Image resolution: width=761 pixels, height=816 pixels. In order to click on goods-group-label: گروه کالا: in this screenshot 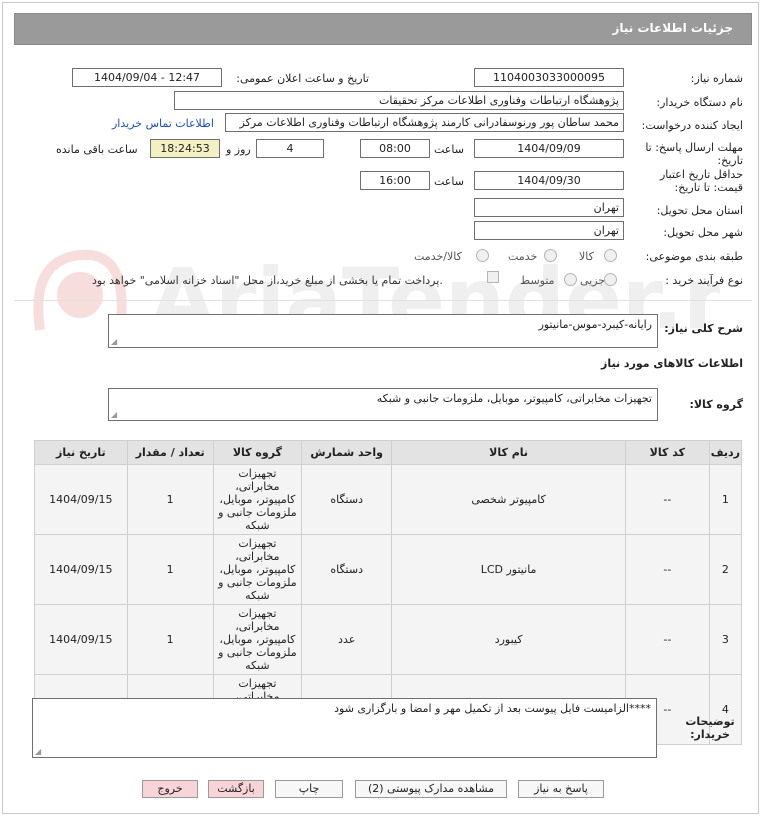, I will do `click(716, 404)`.